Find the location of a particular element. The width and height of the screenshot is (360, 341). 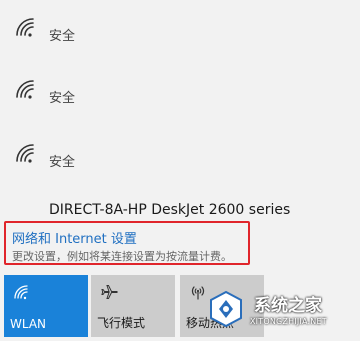

wifi-icon is located at coordinates (21, 292).